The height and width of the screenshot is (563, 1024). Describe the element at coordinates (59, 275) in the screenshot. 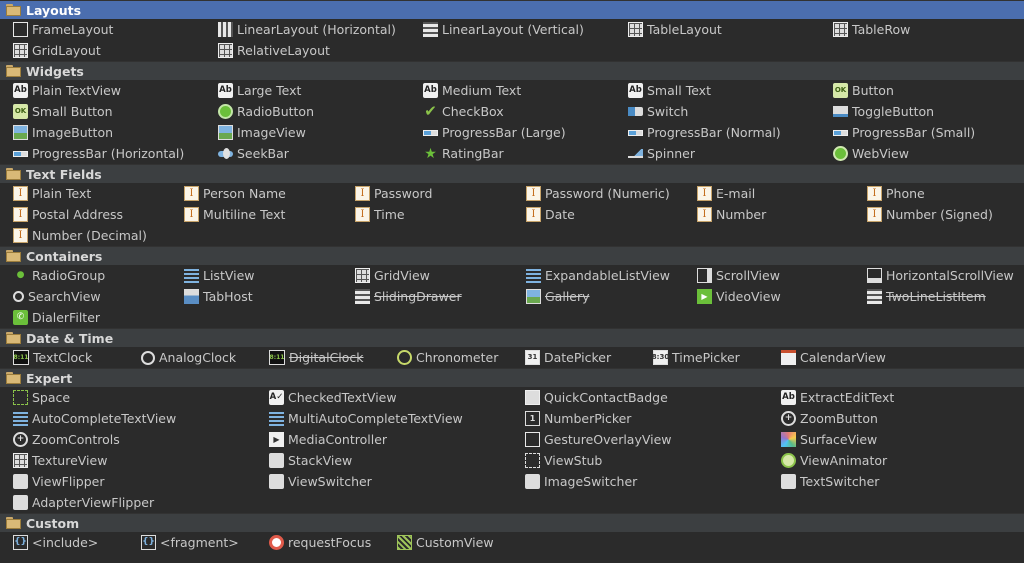

I see `palette-item: ● RadioGroup` at that location.